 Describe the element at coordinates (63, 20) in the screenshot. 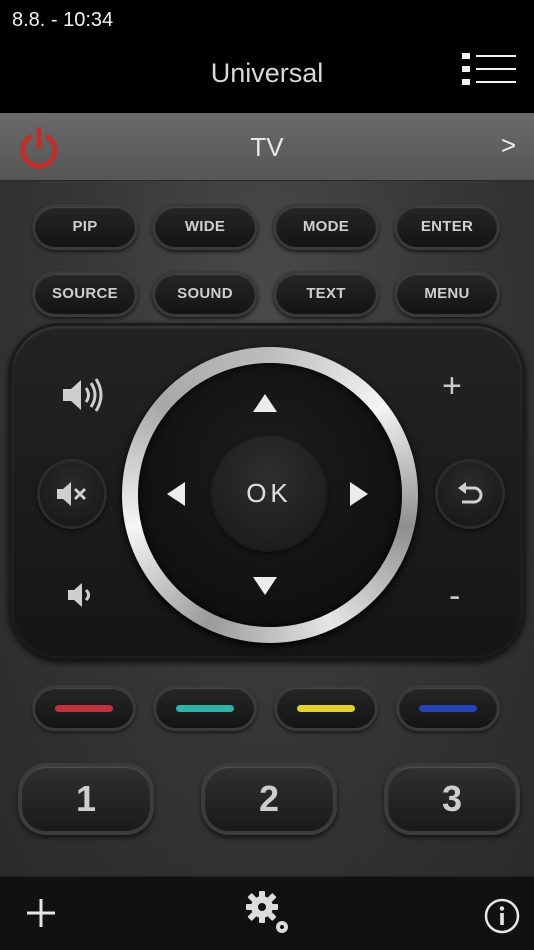

I see `status-time: 8.8. - 10:34` at that location.